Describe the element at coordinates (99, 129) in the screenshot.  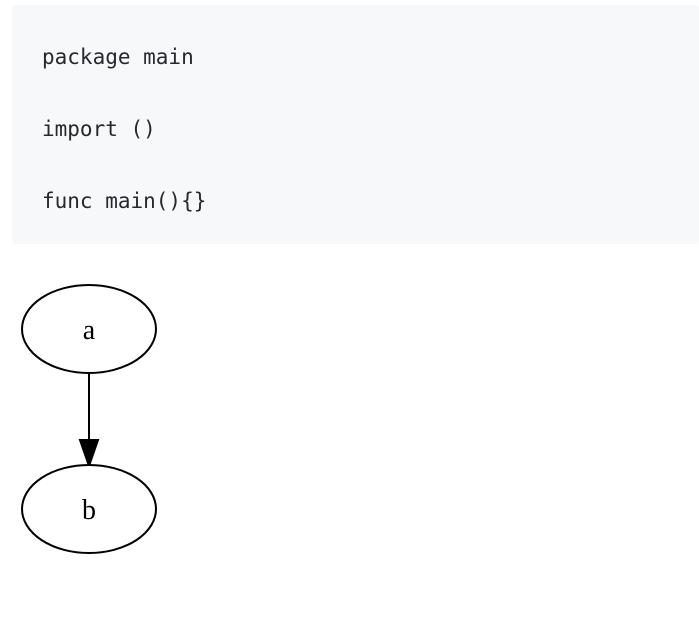
I see `code-line: import ()` at that location.